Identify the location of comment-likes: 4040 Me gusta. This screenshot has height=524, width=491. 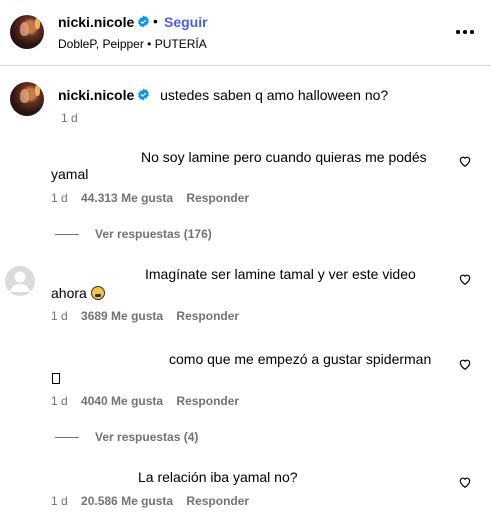
(122, 401).